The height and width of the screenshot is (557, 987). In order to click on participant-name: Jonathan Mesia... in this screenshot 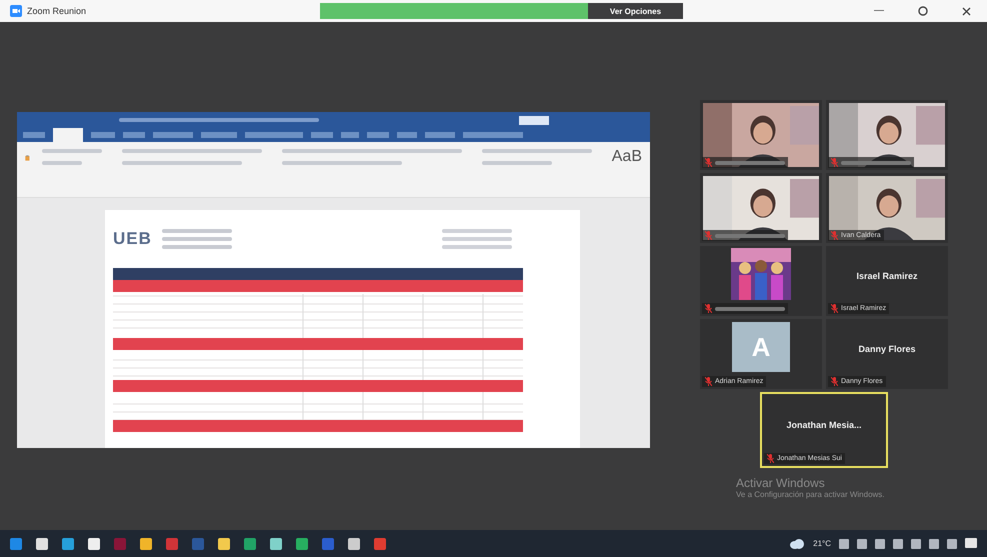, I will do `click(824, 425)`.